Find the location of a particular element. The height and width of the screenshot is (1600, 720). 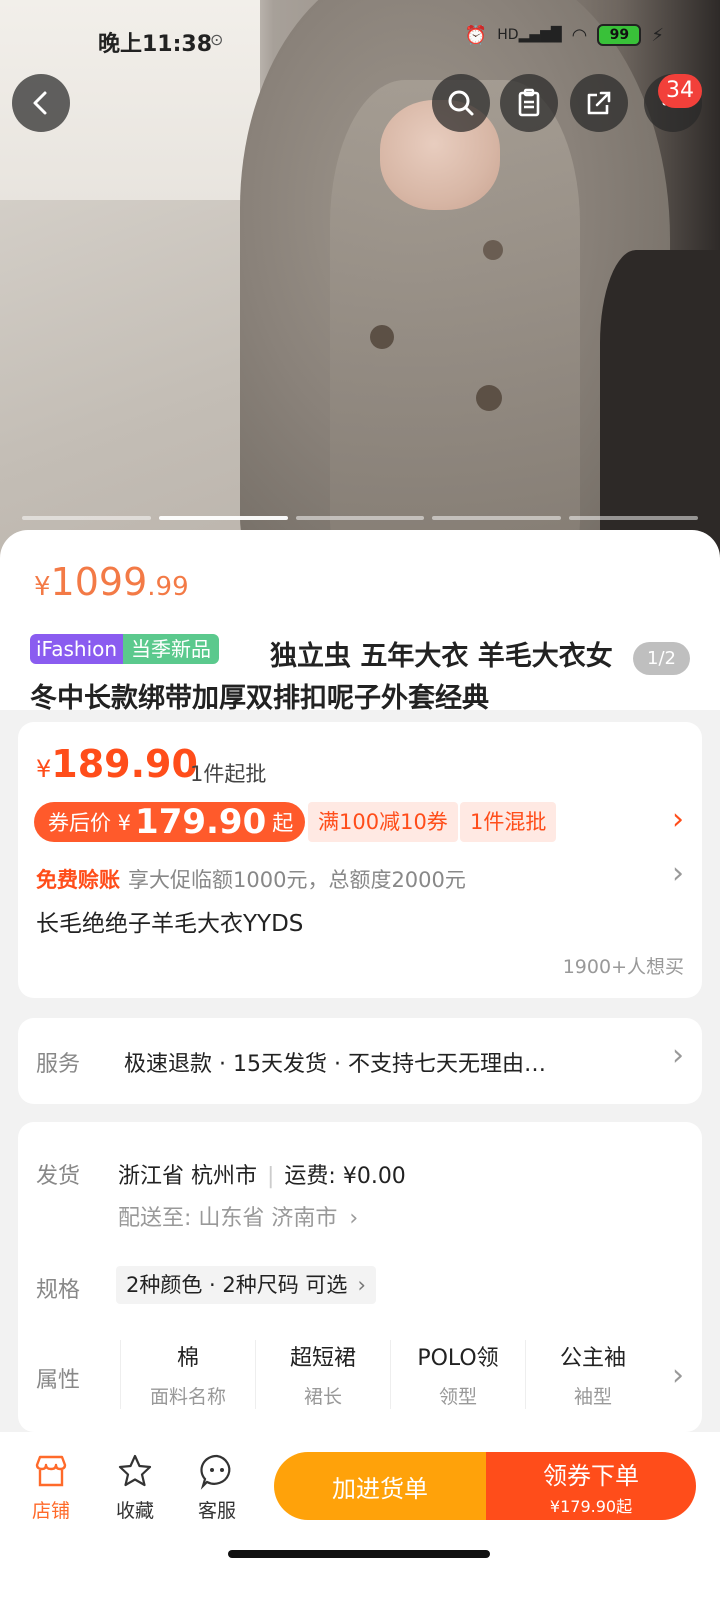

attributes-chevron-icon: › is located at coordinates (678, 1375).